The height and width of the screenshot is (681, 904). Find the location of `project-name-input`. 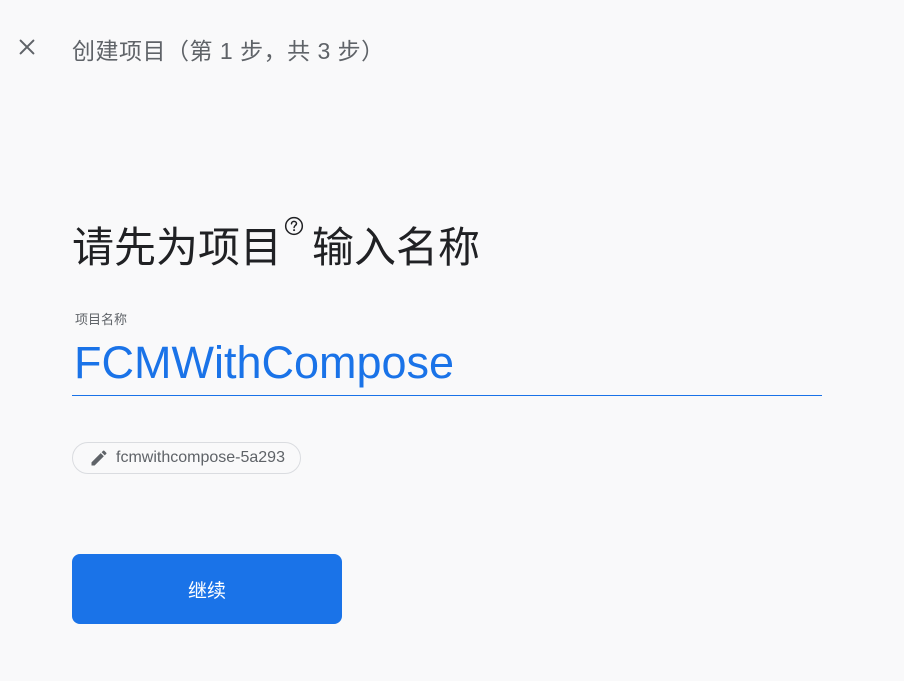

project-name-input is located at coordinates (447, 363).